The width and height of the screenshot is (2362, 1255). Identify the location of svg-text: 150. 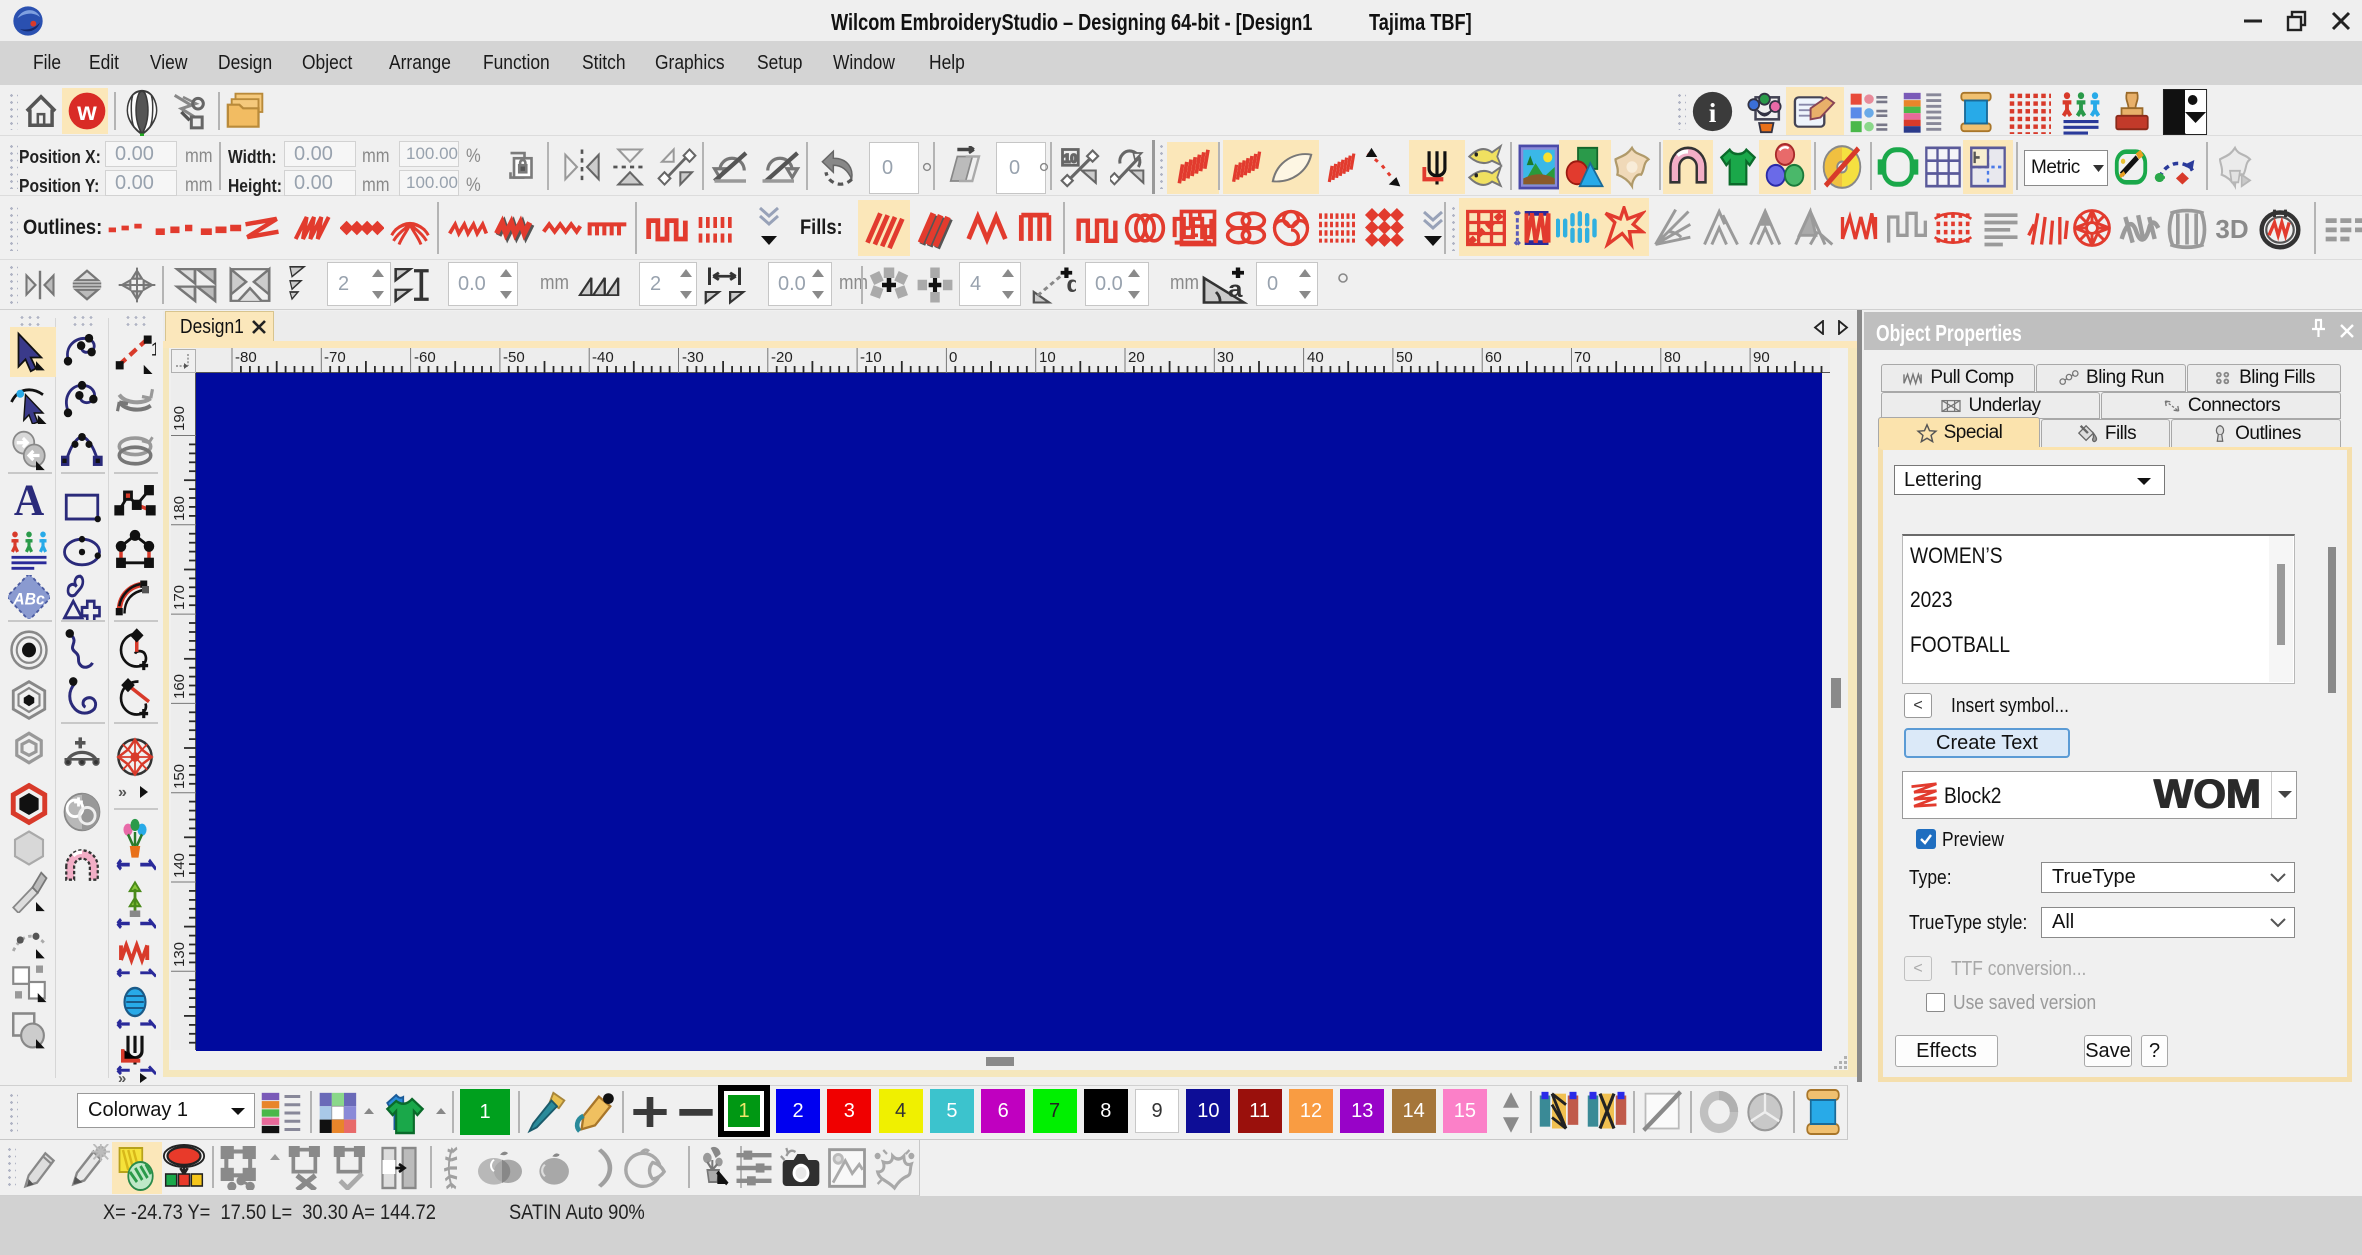
(179, 776).